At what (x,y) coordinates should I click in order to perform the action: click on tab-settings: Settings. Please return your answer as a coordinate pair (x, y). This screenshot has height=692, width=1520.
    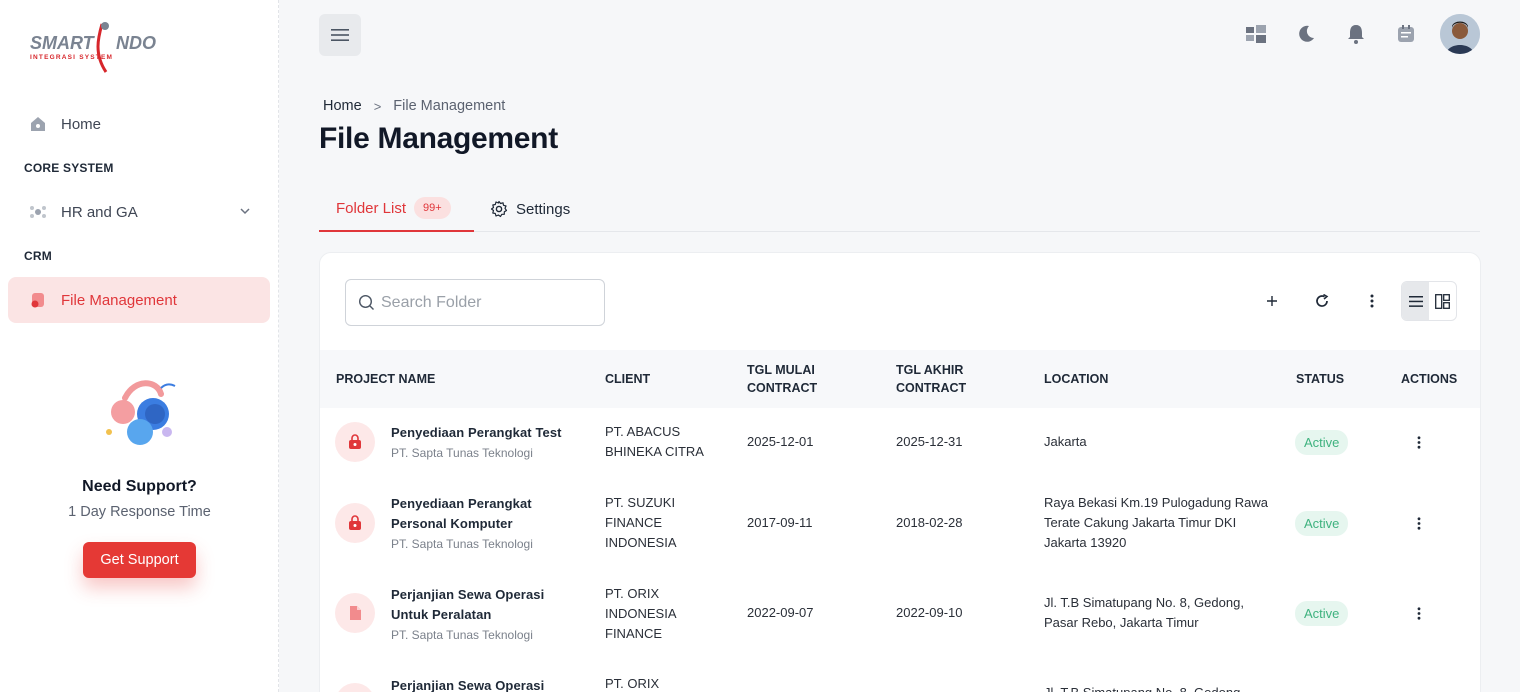
    Looking at the image, I should click on (530, 209).